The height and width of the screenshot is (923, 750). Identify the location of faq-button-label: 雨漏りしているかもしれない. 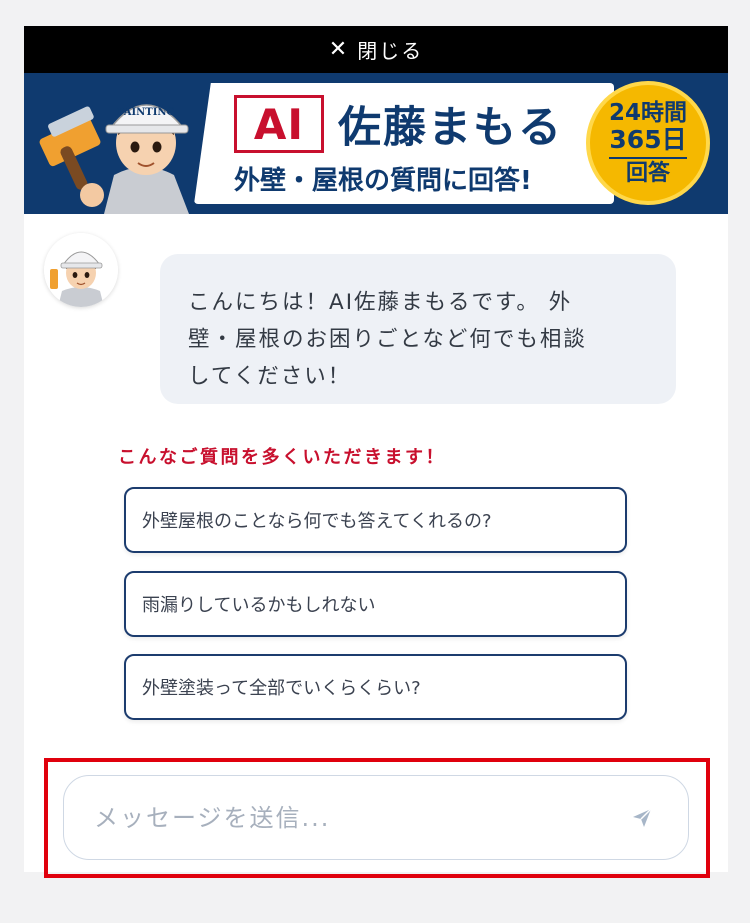
(259, 605).